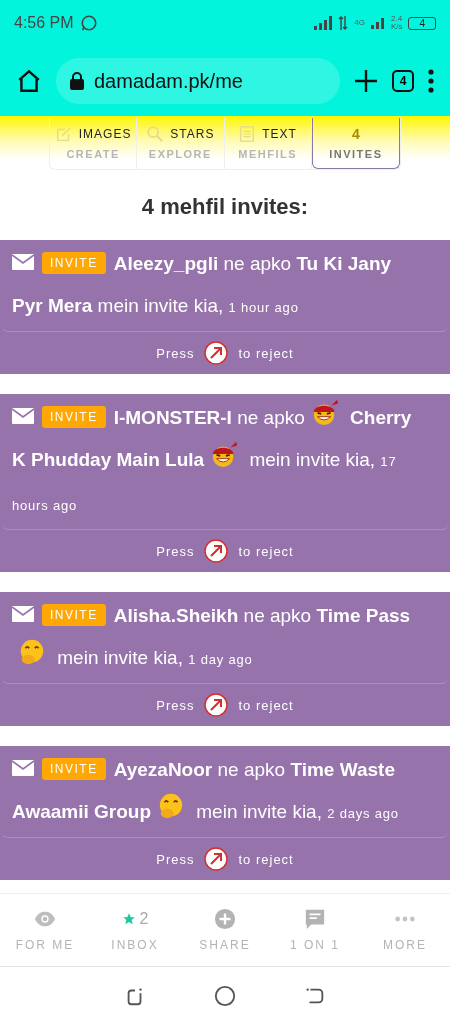 This screenshot has height=1025, width=450. Describe the element at coordinates (342, 769) in the screenshot. I see `mehfil-name: Time Waste` at that location.